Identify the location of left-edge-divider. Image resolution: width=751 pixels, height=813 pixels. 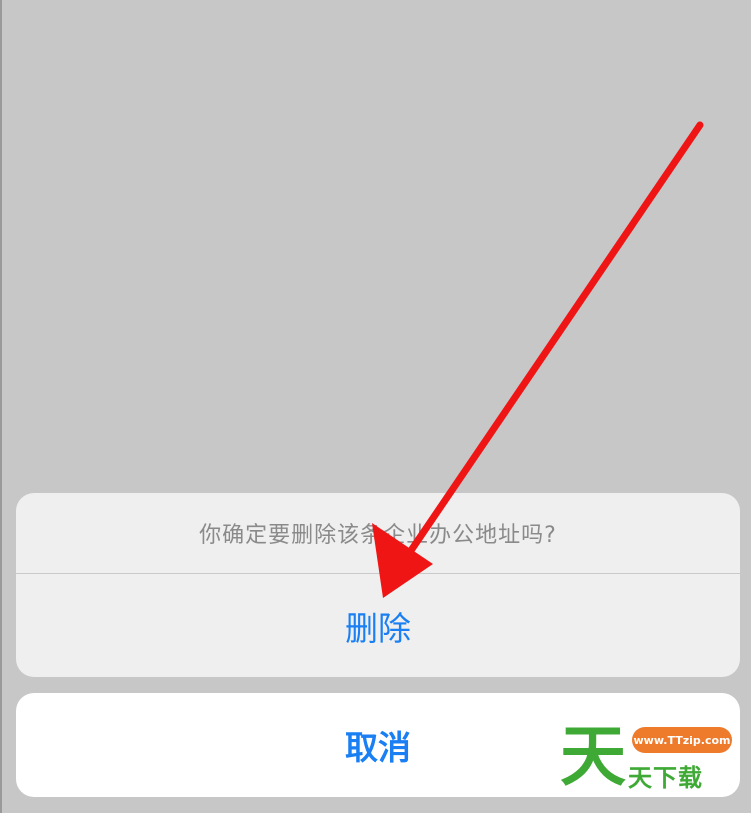
(1, 406).